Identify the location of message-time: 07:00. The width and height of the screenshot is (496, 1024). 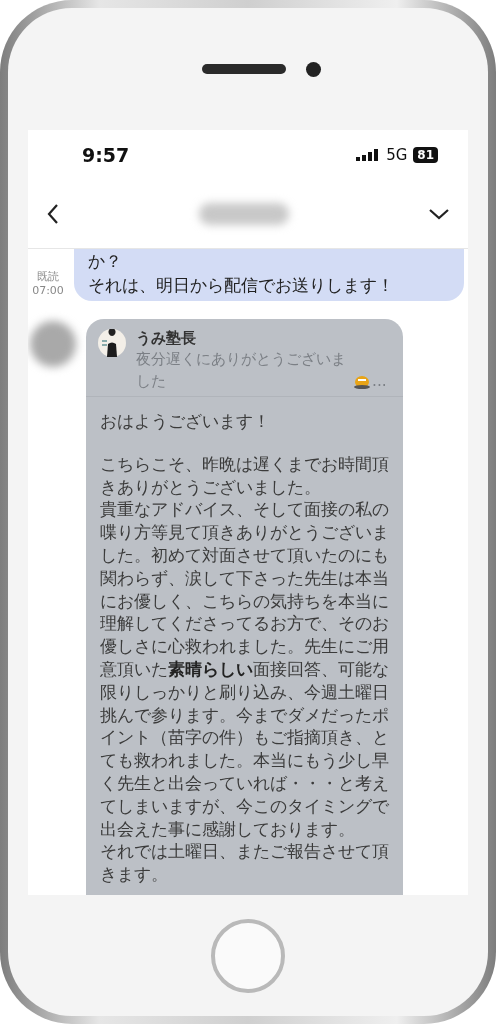
(48, 290).